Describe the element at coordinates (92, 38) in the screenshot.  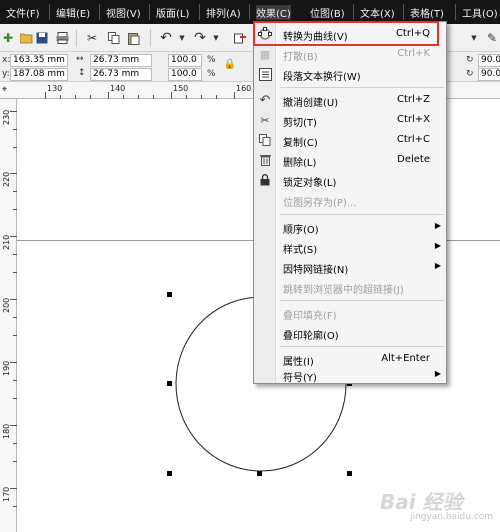
I see `cut-icon: ✂` at that location.